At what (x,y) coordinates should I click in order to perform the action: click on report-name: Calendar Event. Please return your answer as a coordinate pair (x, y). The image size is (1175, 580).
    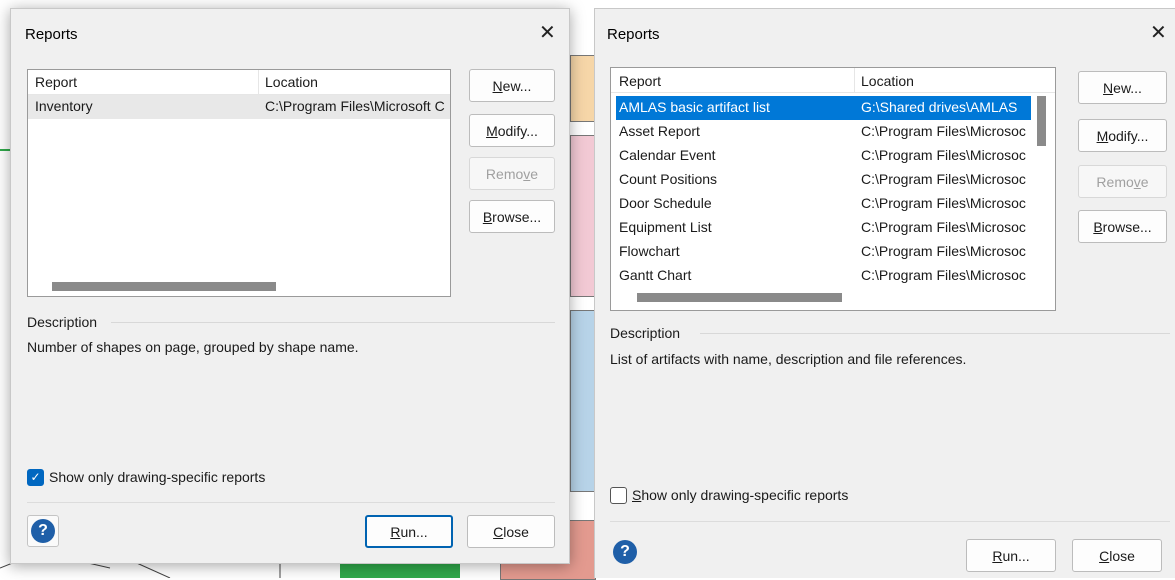
    Looking at the image, I should click on (667, 155).